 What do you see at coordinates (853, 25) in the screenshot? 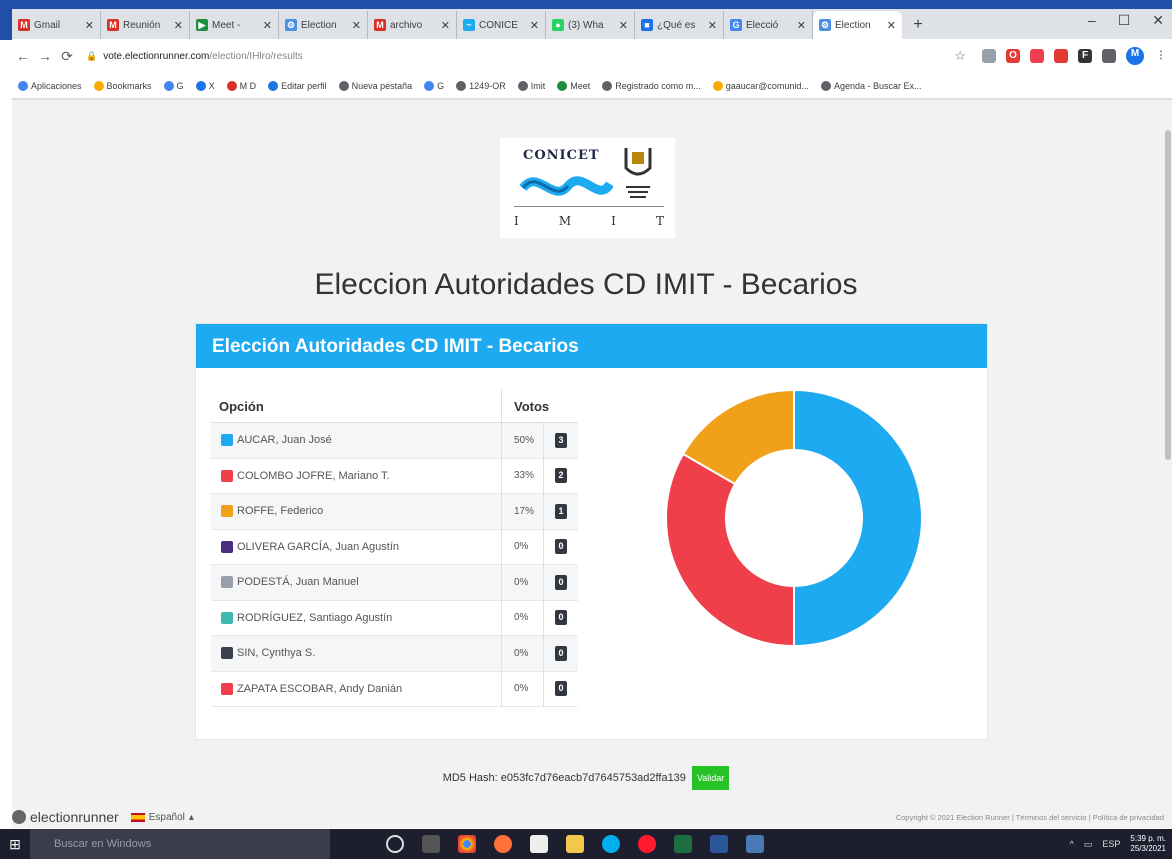
I see `tab-label: Election` at bounding box center [853, 25].